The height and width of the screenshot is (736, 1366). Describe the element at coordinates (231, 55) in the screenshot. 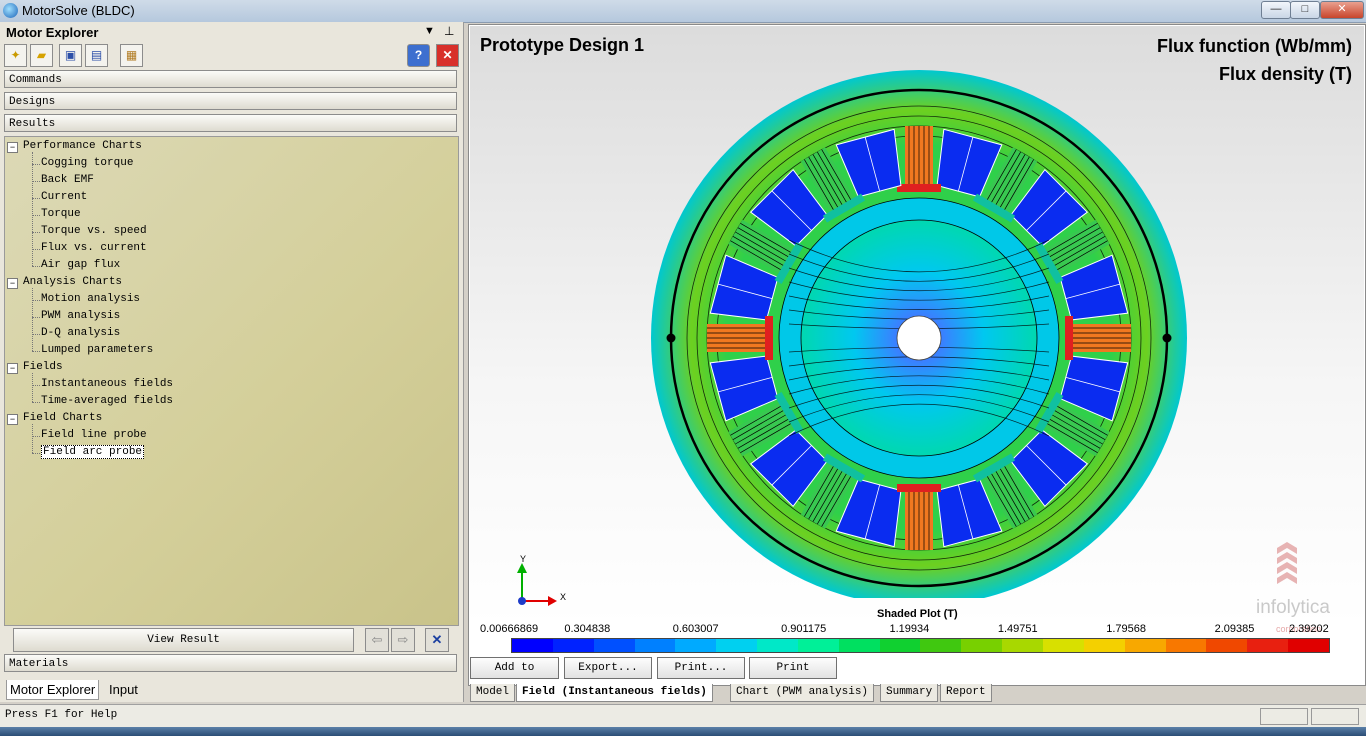

I see `explorer-toolbar: ✦ ▰ ▣ ▤ ▦ ? ✕` at that location.